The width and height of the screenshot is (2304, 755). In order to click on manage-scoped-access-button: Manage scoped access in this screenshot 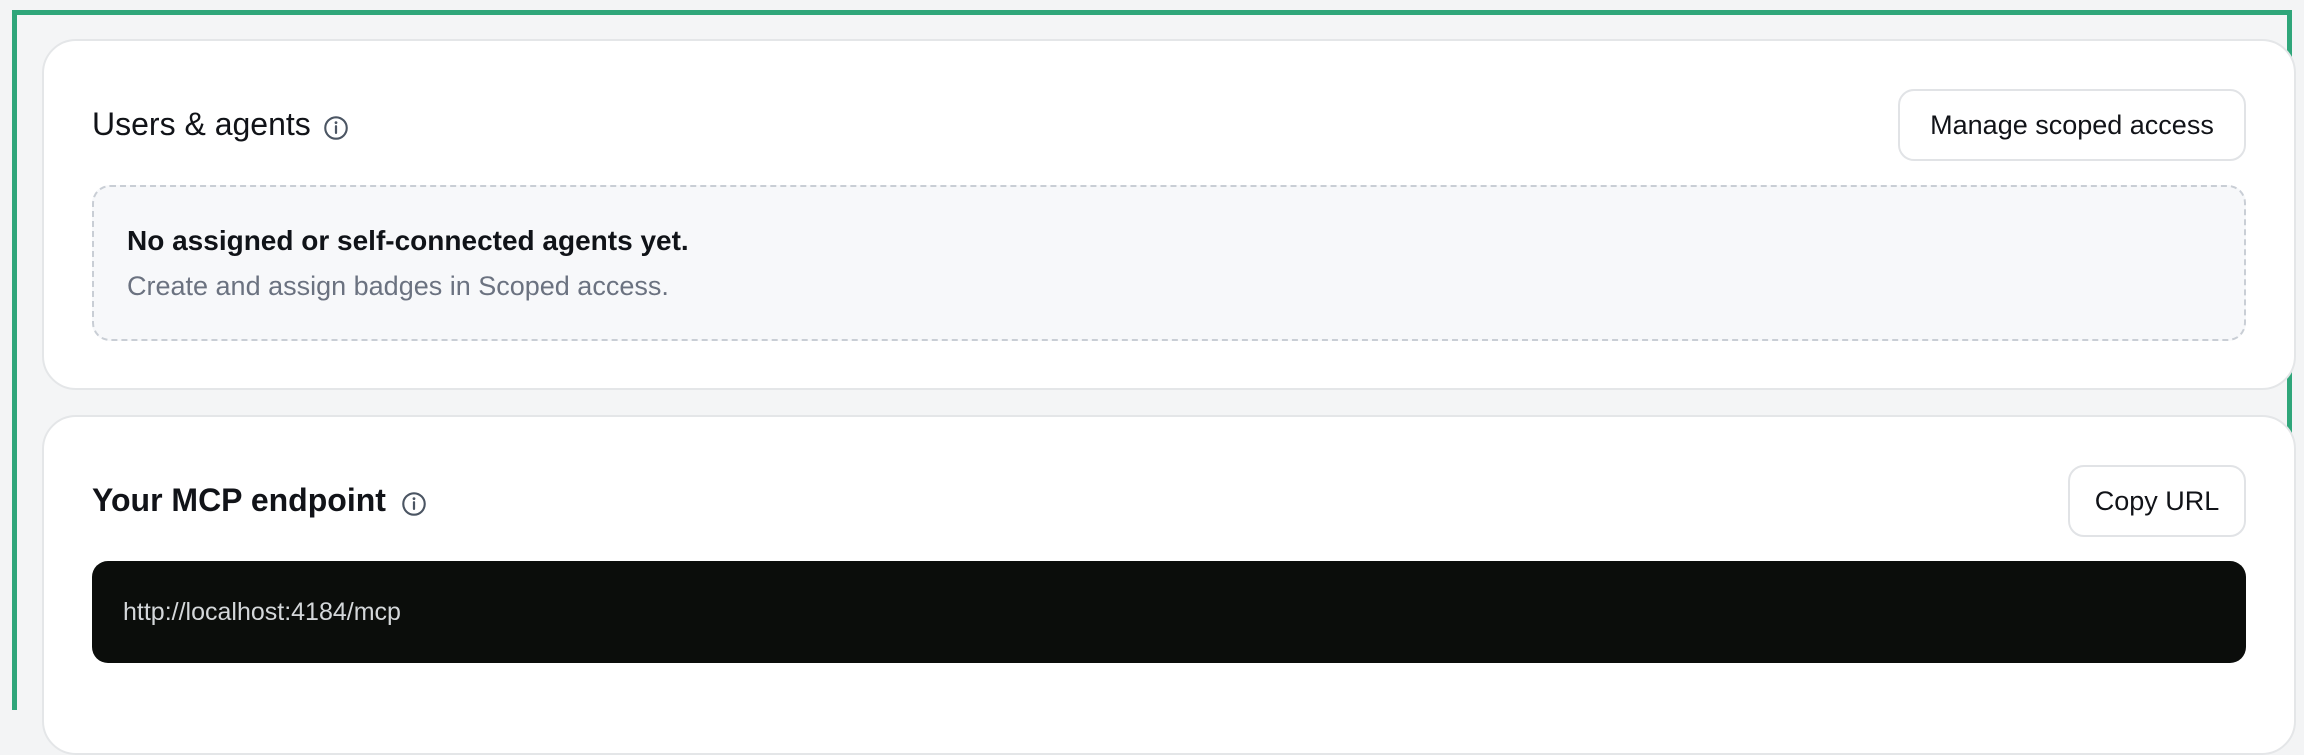, I will do `click(2072, 125)`.